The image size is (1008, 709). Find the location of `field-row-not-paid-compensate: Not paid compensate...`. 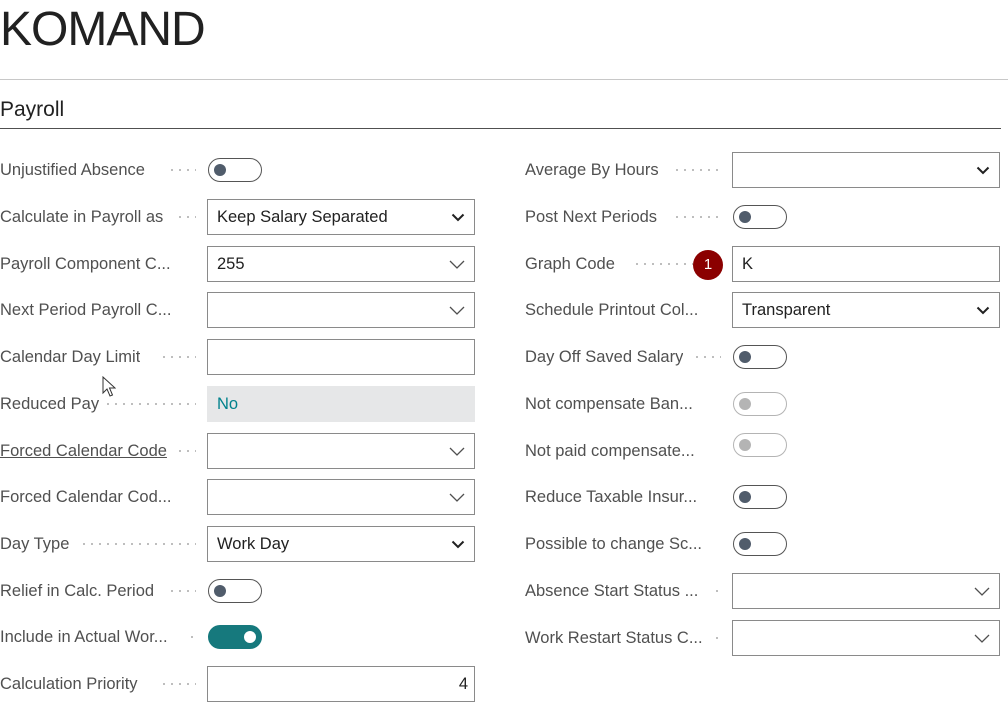

field-row-not-paid-compensate: Not paid compensate... is located at coordinates (765, 451).